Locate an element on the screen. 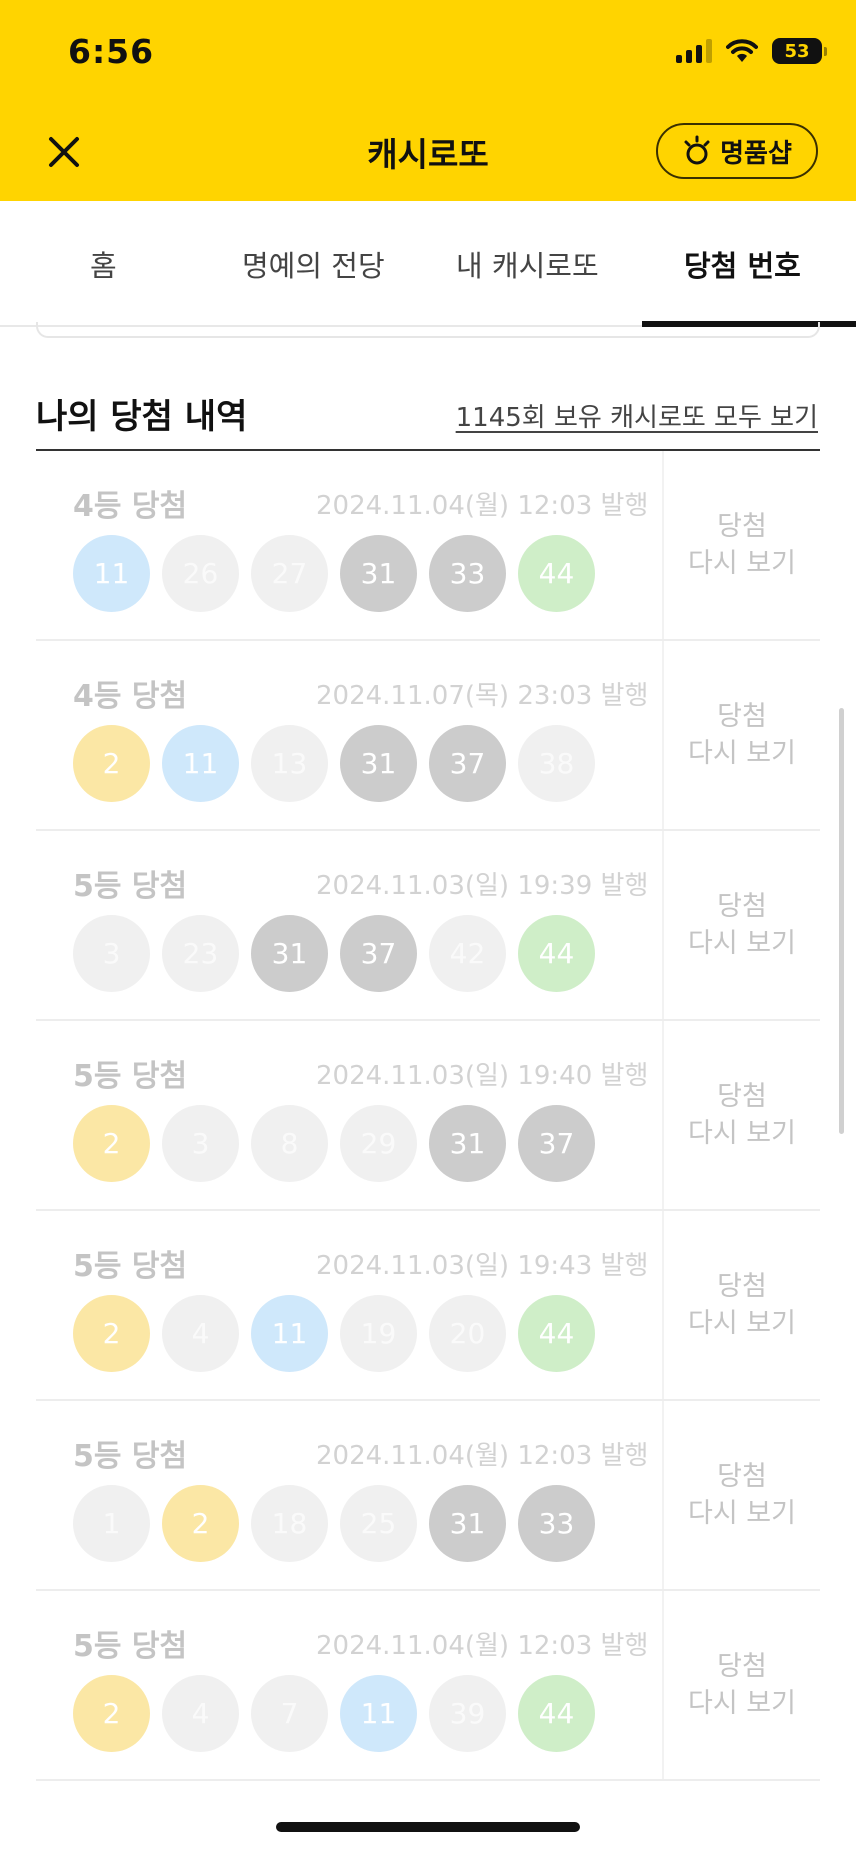 The width and height of the screenshot is (856, 1854). number-ball: 42 is located at coordinates (467, 953).